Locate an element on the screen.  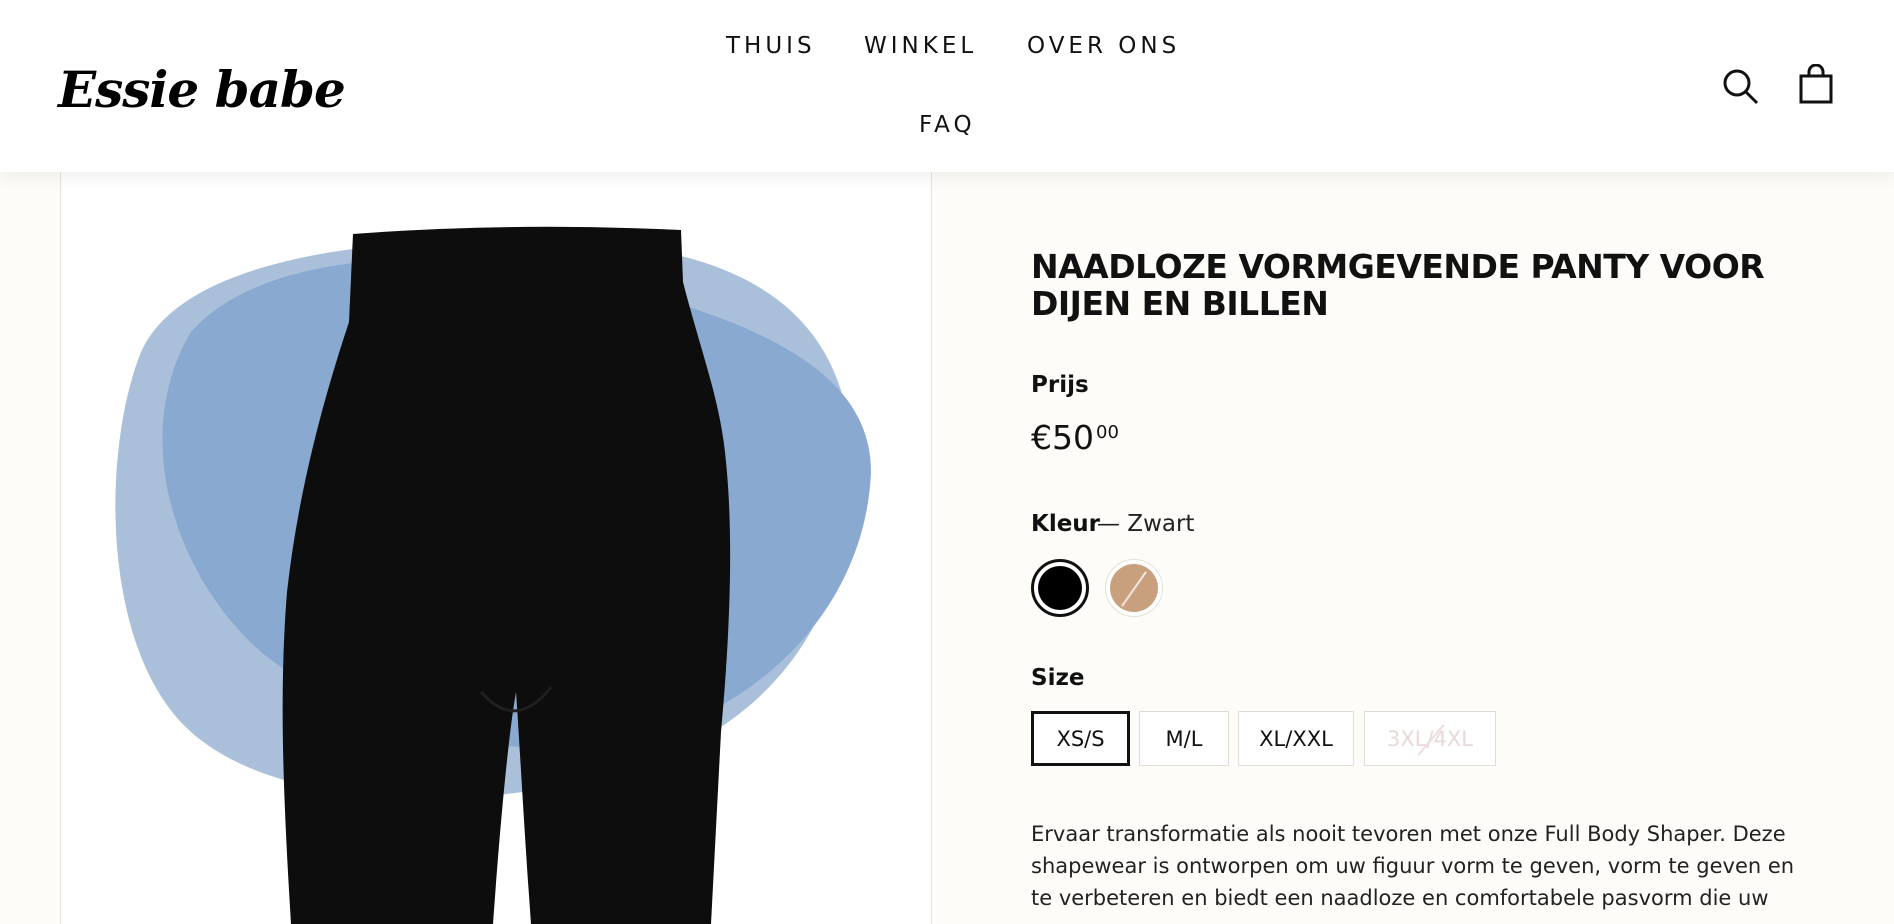
nav-item-faq: FAQ is located at coordinates (947, 125).